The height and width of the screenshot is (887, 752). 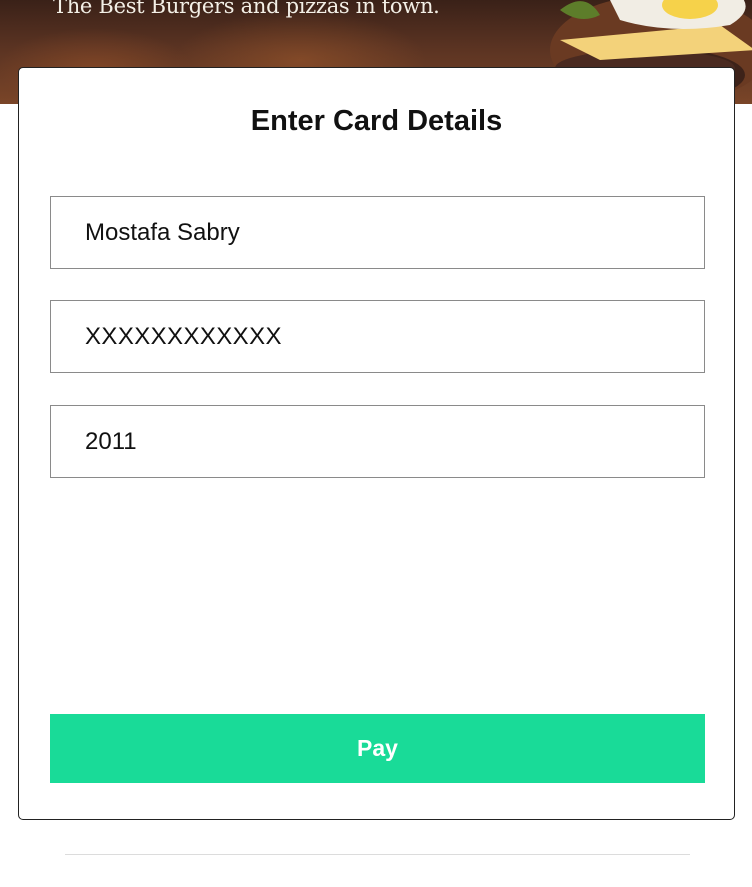 I want to click on hero-tagline: The Best Burgers and pizzas in town., so click(x=246, y=9).